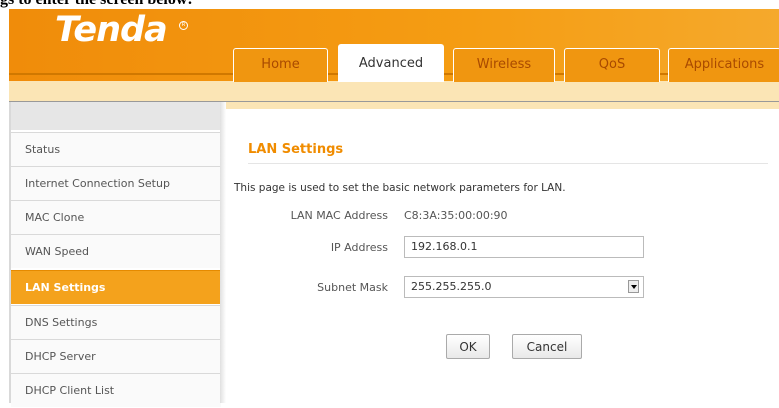  What do you see at coordinates (116, 149) in the screenshot?
I see `sidebar-item-status: Status` at bounding box center [116, 149].